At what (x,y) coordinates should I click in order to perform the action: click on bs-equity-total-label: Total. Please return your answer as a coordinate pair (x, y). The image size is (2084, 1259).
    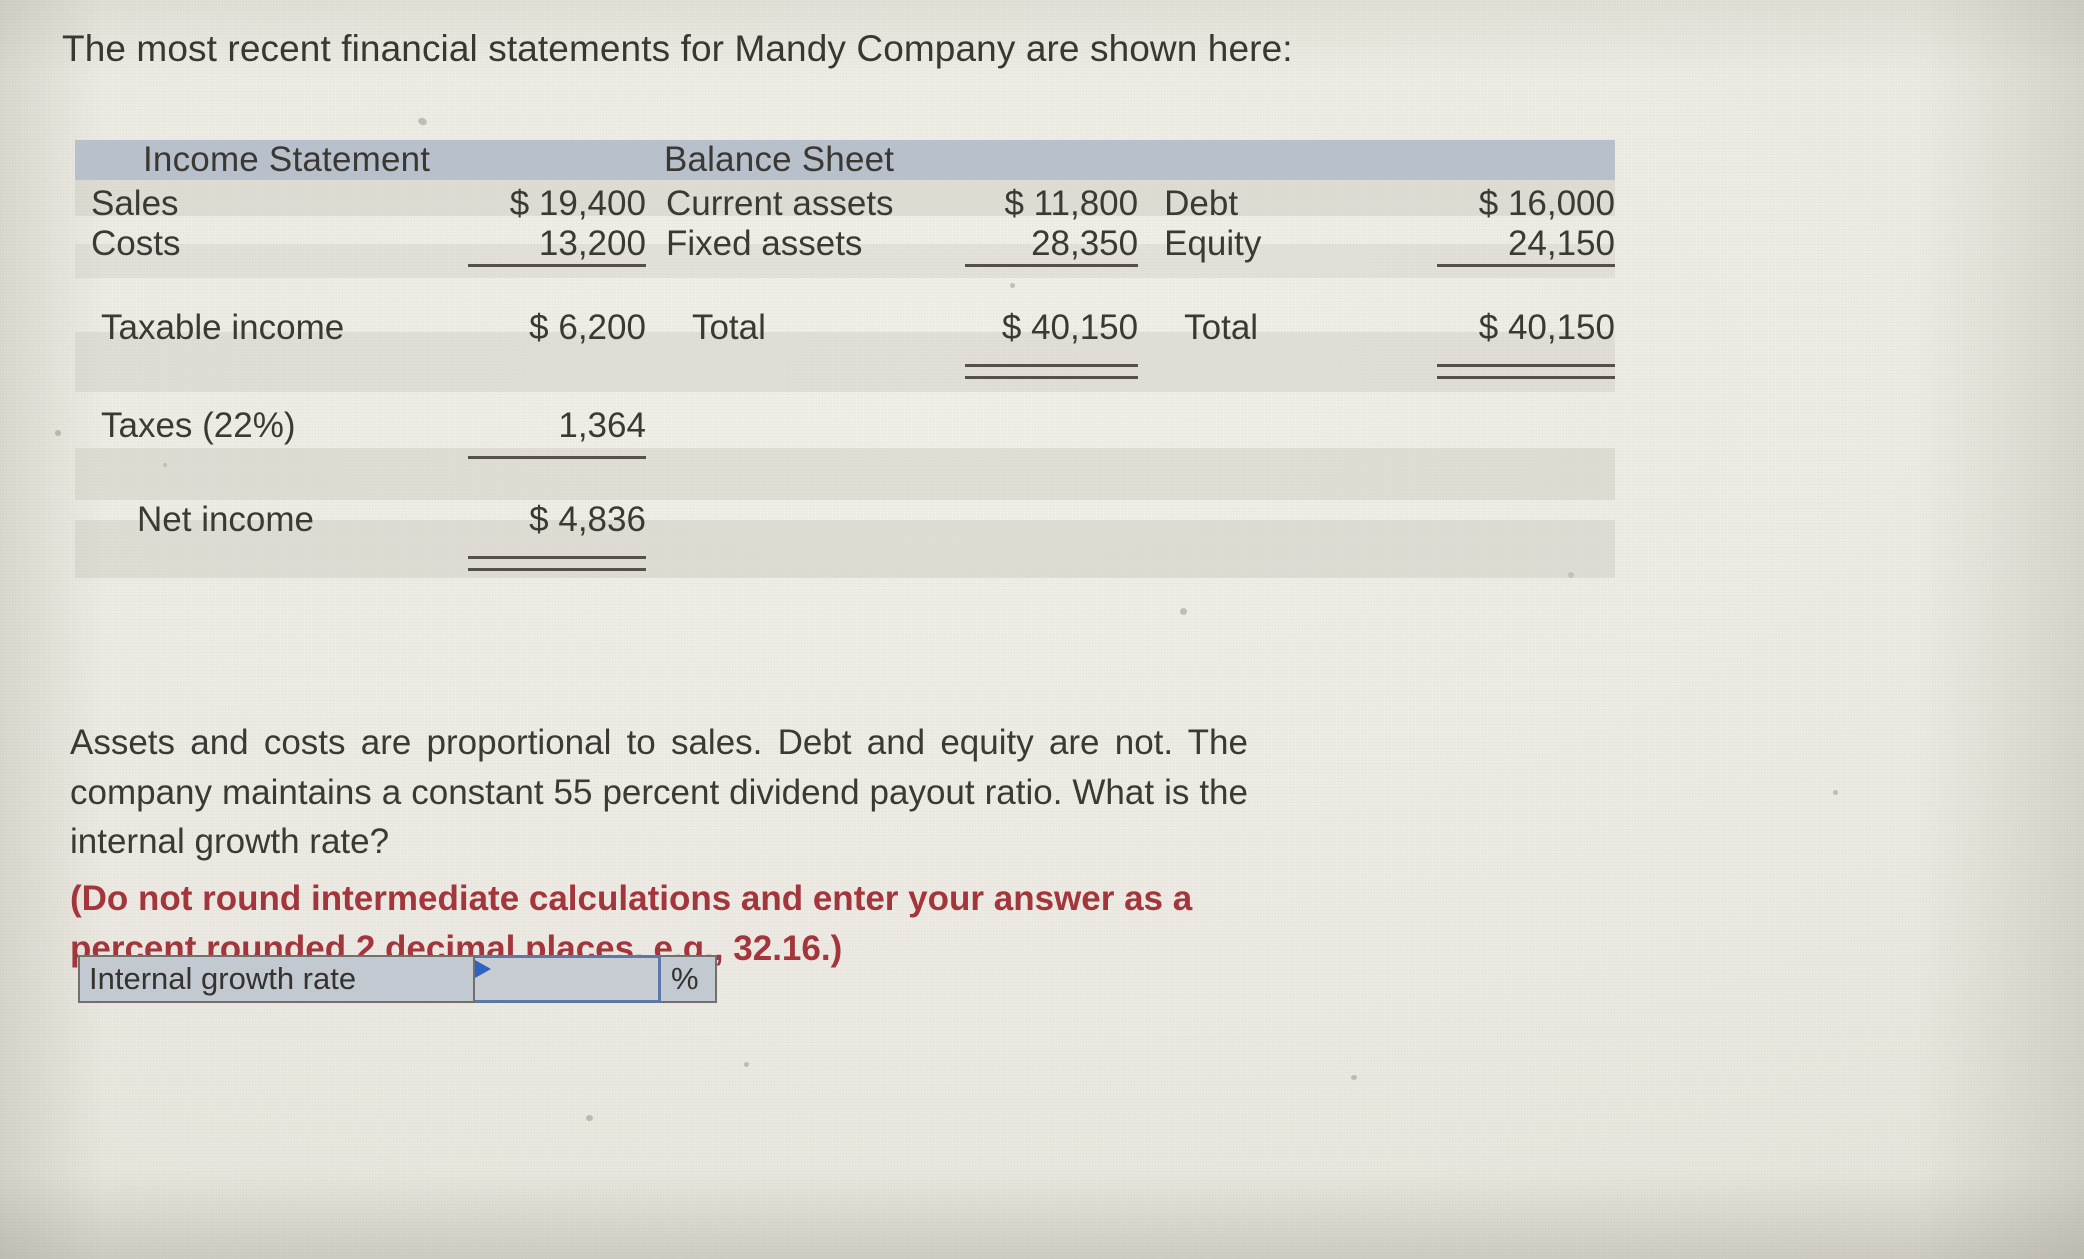
    Looking at the image, I should click on (1221, 327).